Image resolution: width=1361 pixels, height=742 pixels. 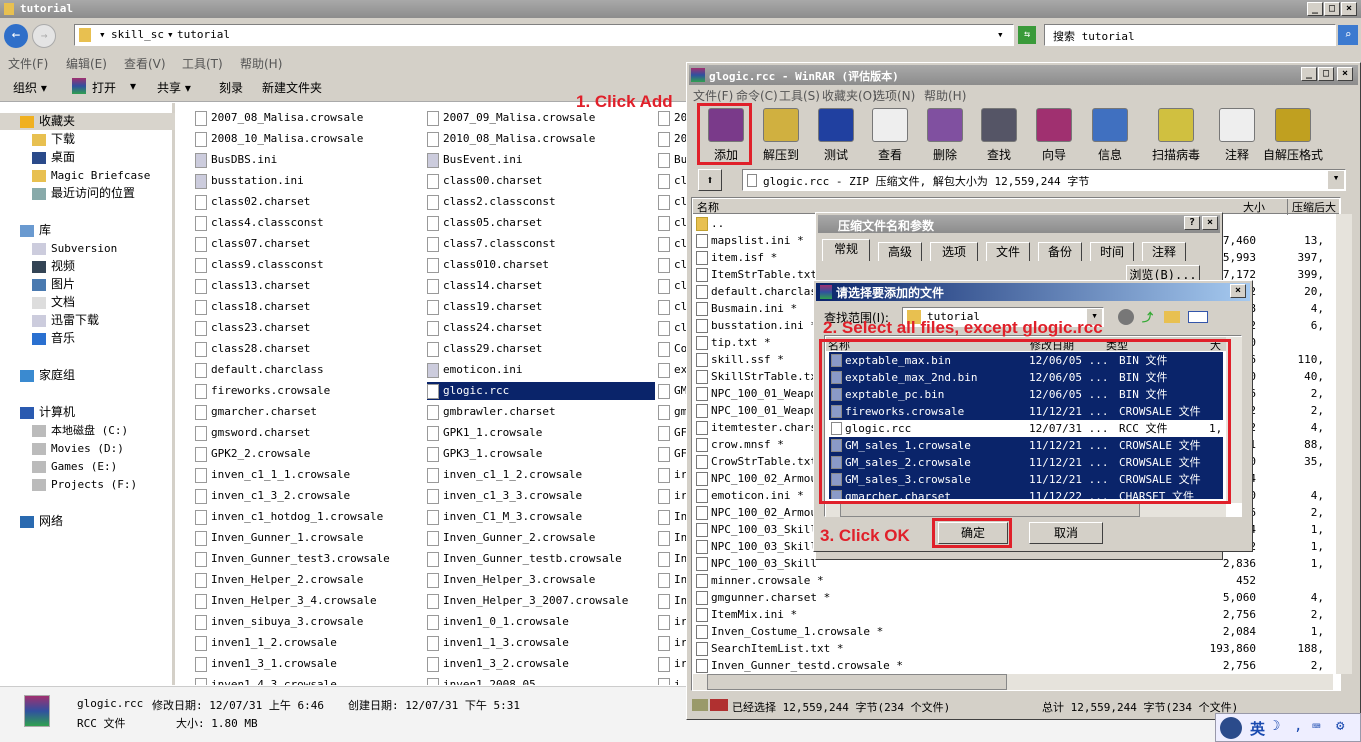 What do you see at coordinates (541, 601) in the screenshot?
I see `file-item: Inven_Helper_3_2007.crowsale` at bounding box center [541, 601].